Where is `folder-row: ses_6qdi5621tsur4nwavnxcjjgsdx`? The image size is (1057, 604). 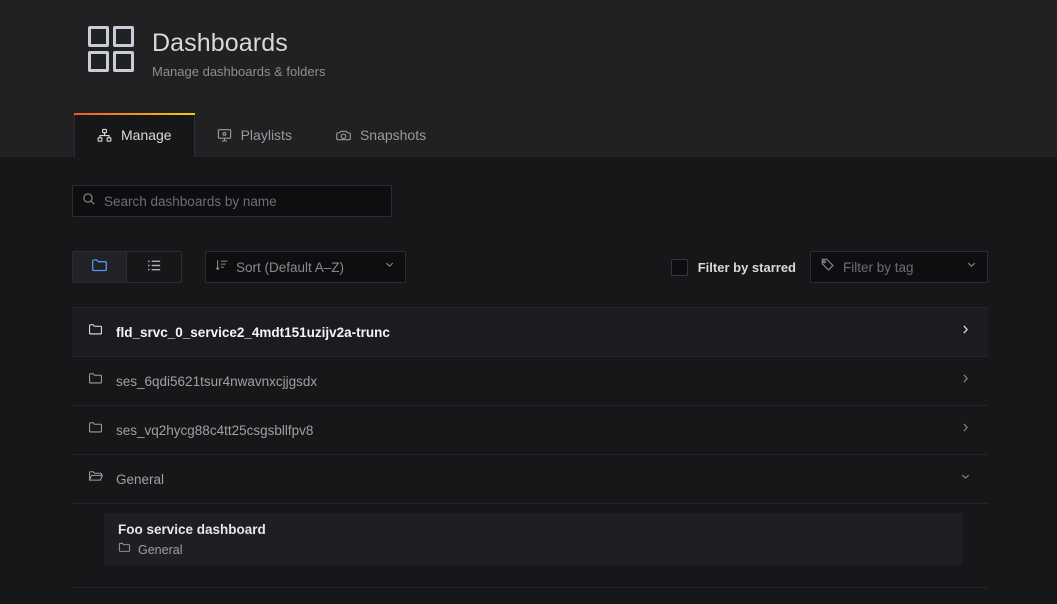
folder-row: ses_6qdi5621tsur4nwavnxcjjgsdx is located at coordinates (530, 381).